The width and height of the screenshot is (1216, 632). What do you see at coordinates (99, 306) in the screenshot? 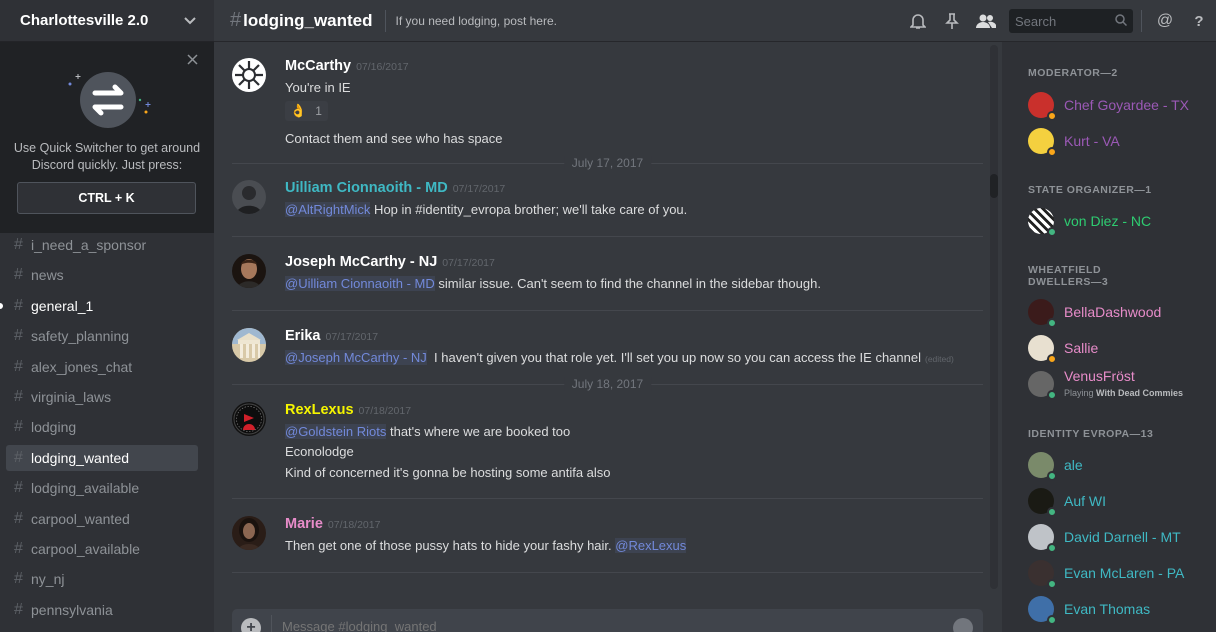
I see `channel-general_1: # general_1` at bounding box center [99, 306].